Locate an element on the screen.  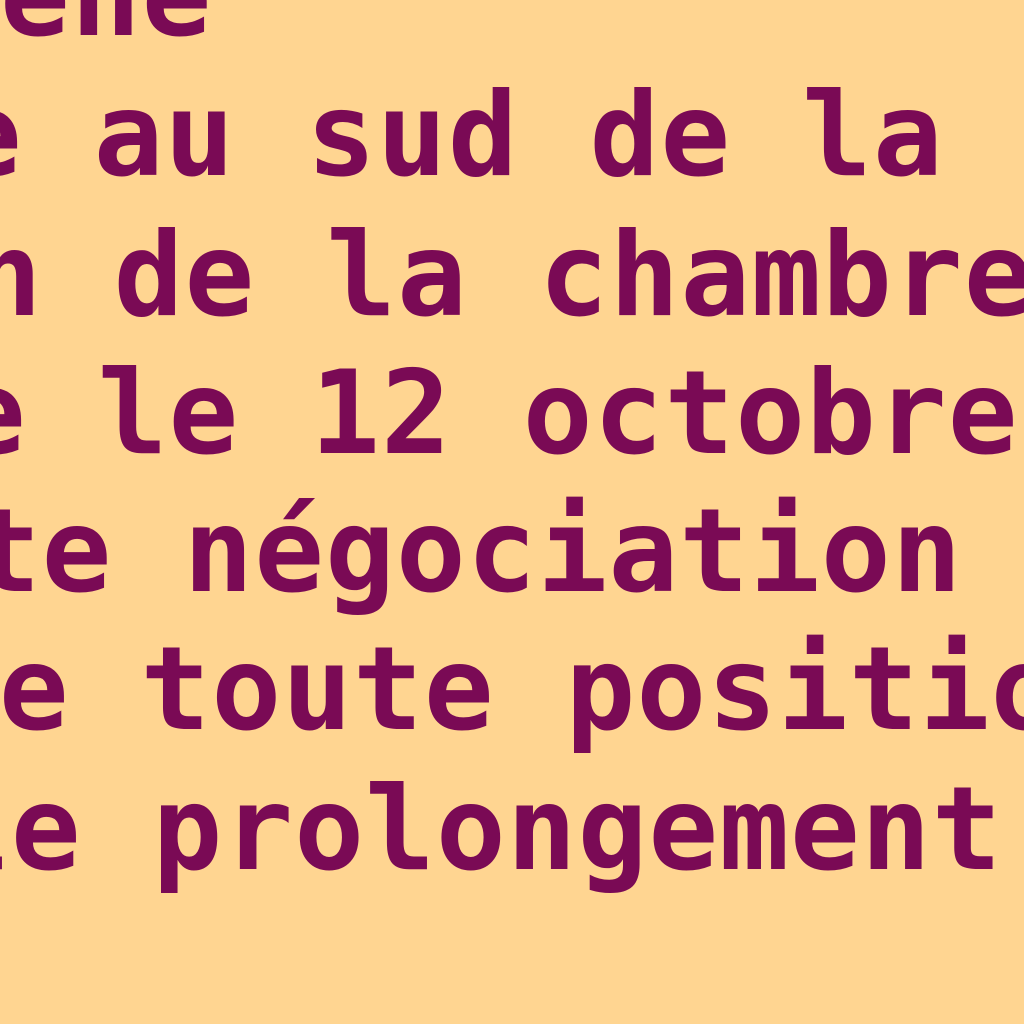
text-line: n de la chambre is located at coordinates (512, 275).